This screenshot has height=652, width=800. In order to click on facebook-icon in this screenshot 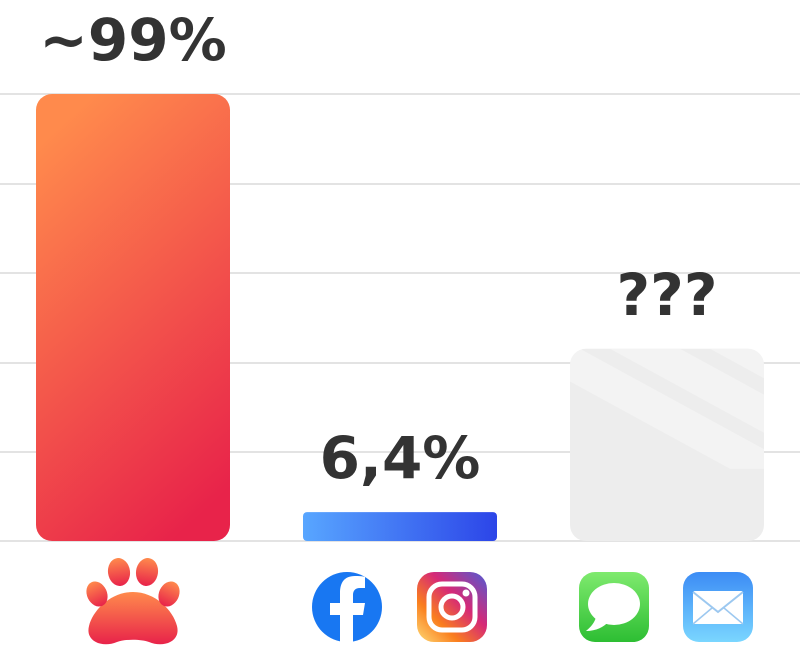, I will do `click(347, 607)`.